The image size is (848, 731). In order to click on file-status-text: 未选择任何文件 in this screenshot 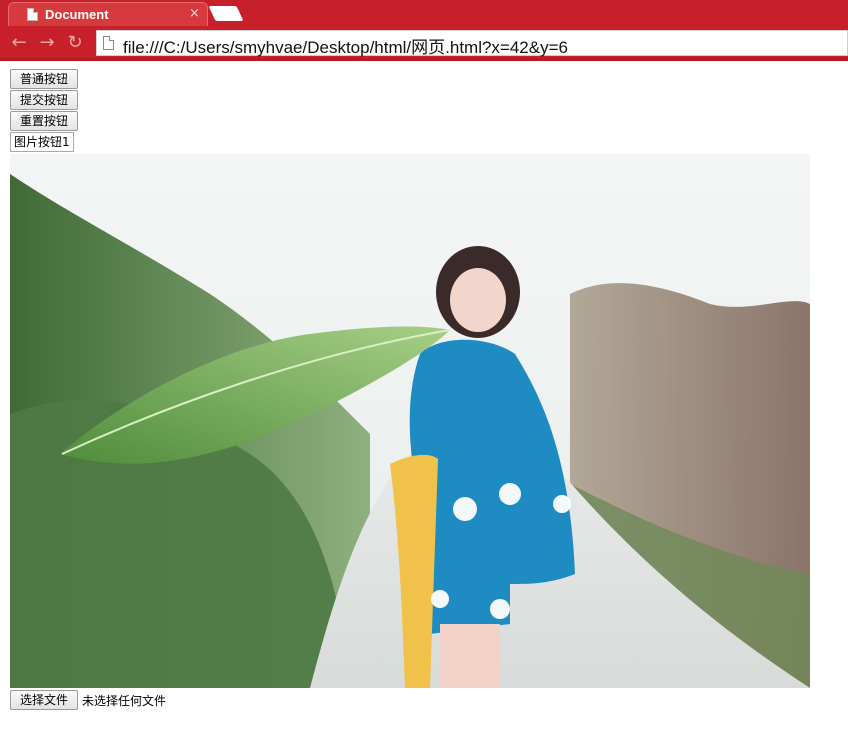, I will do `click(124, 701)`.